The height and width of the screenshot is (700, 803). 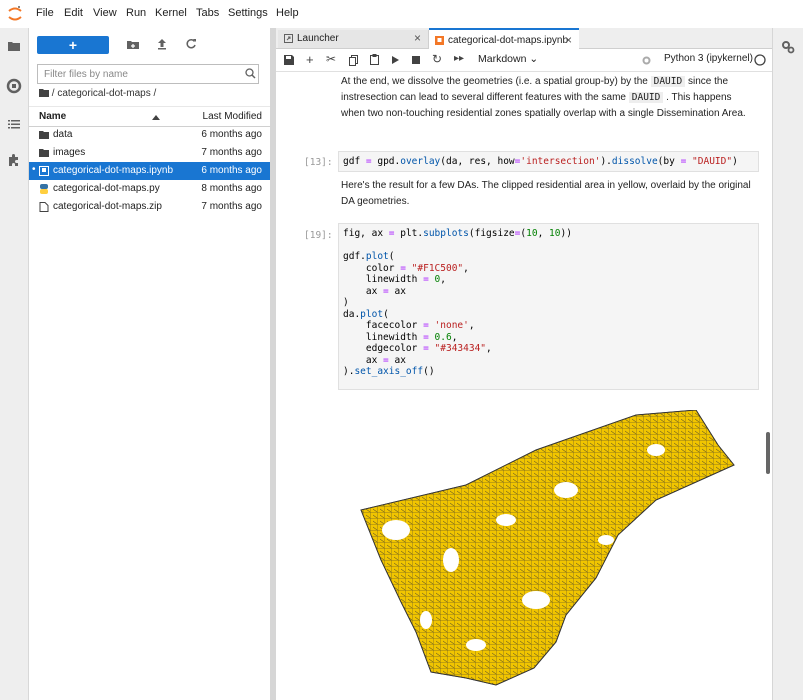 I want to click on menu-edit: Edit, so click(x=73, y=13).